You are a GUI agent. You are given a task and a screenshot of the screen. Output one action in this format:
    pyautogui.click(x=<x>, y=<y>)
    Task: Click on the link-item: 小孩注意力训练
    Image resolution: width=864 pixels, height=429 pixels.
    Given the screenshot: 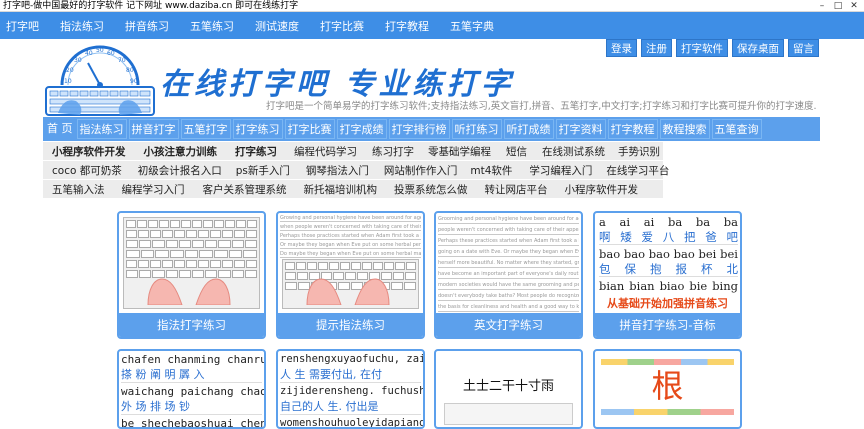 What is the action you would take?
    pyautogui.click(x=181, y=151)
    